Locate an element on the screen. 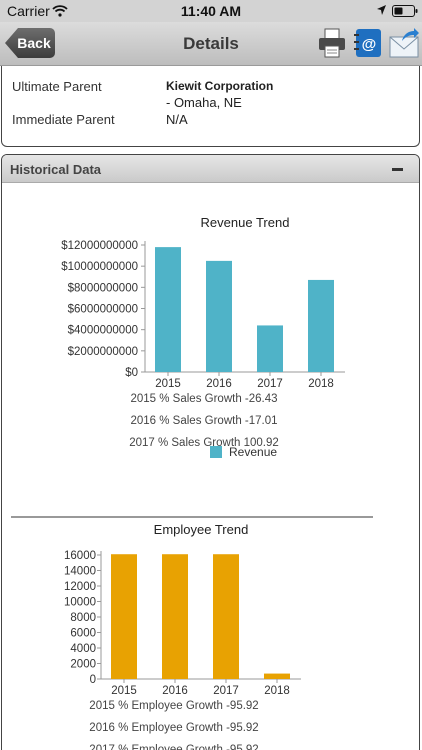 Image resolution: width=422 pixels, height=750 pixels. y-tick-label: $6000000000 is located at coordinates (103, 310).